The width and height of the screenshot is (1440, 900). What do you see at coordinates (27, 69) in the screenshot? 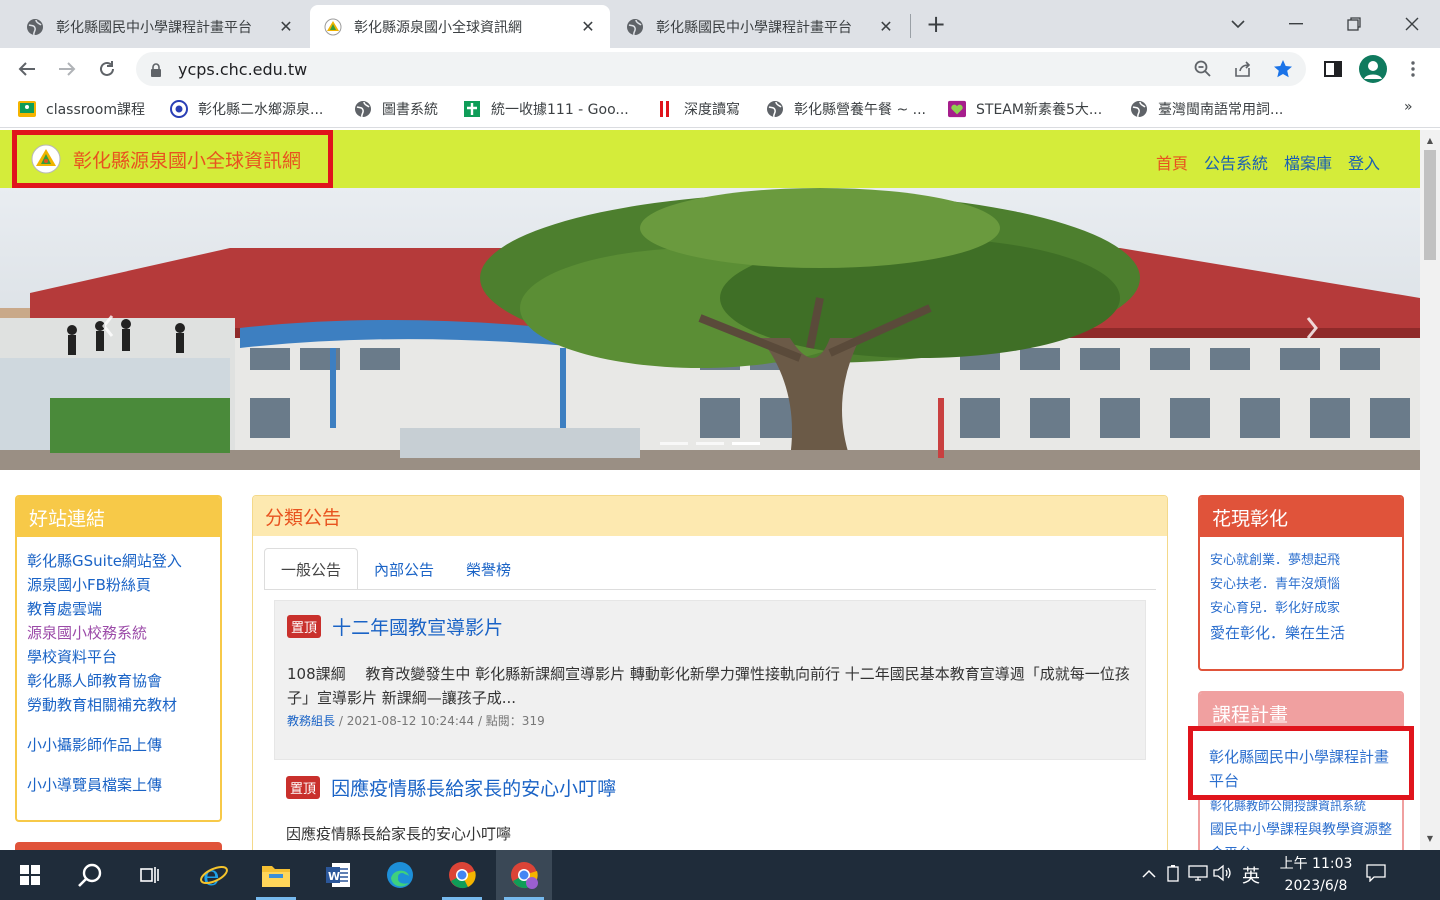
I see `back-arrow-icon` at bounding box center [27, 69].